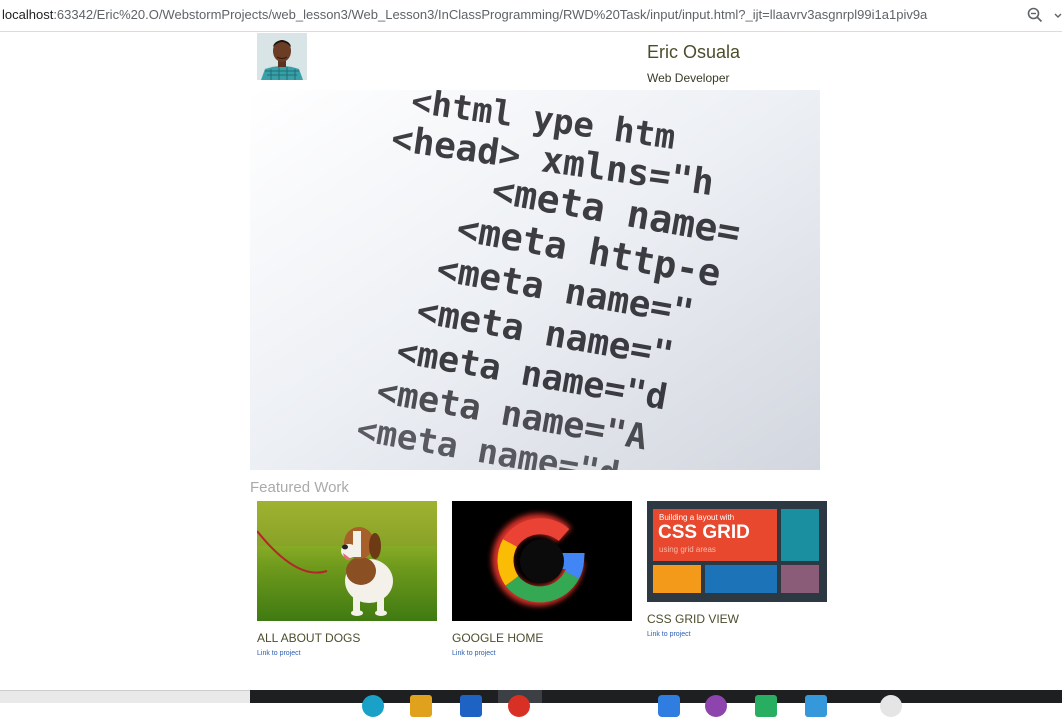 This screenshot has height=717, width=1062. I want to click on taskbar, so click(656, 703).